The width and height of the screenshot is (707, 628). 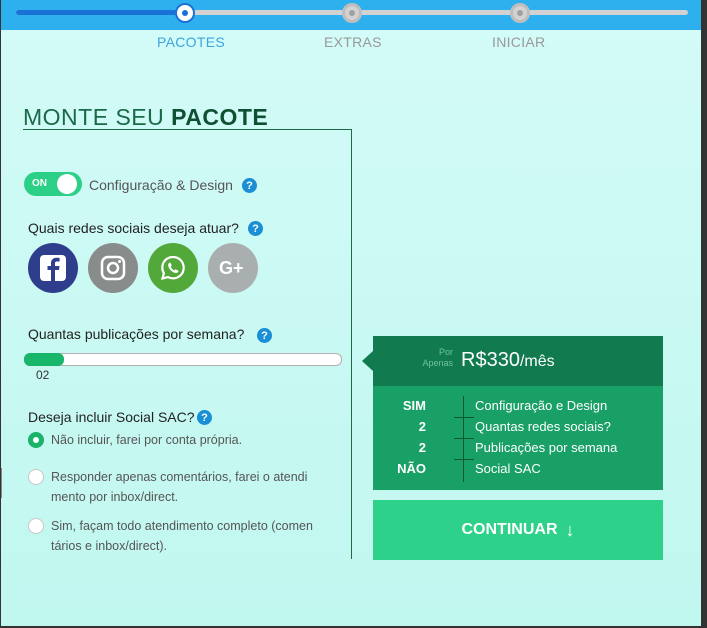 I want to click on sac-option-label: Não incluir, farei por conta própria., so click(x=147, y=440).